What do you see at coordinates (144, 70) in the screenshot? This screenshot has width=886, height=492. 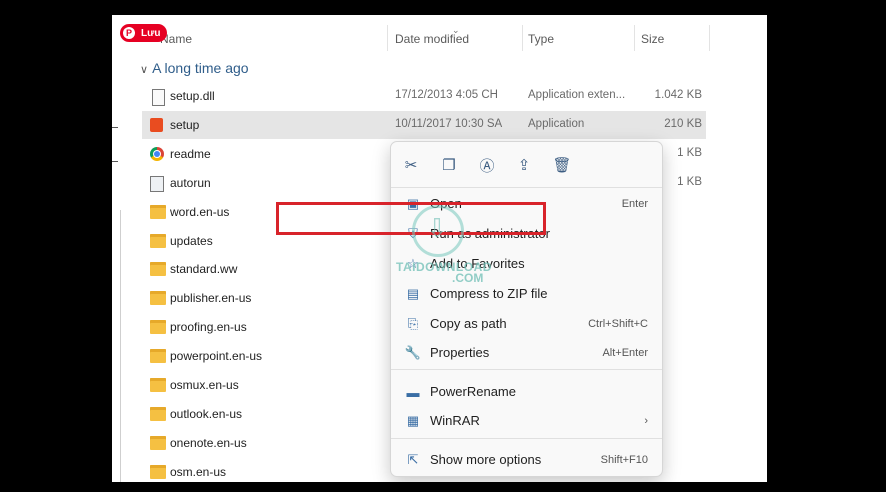 I see `chevron-down-icon: ∨` at bounding box center [144, 70].